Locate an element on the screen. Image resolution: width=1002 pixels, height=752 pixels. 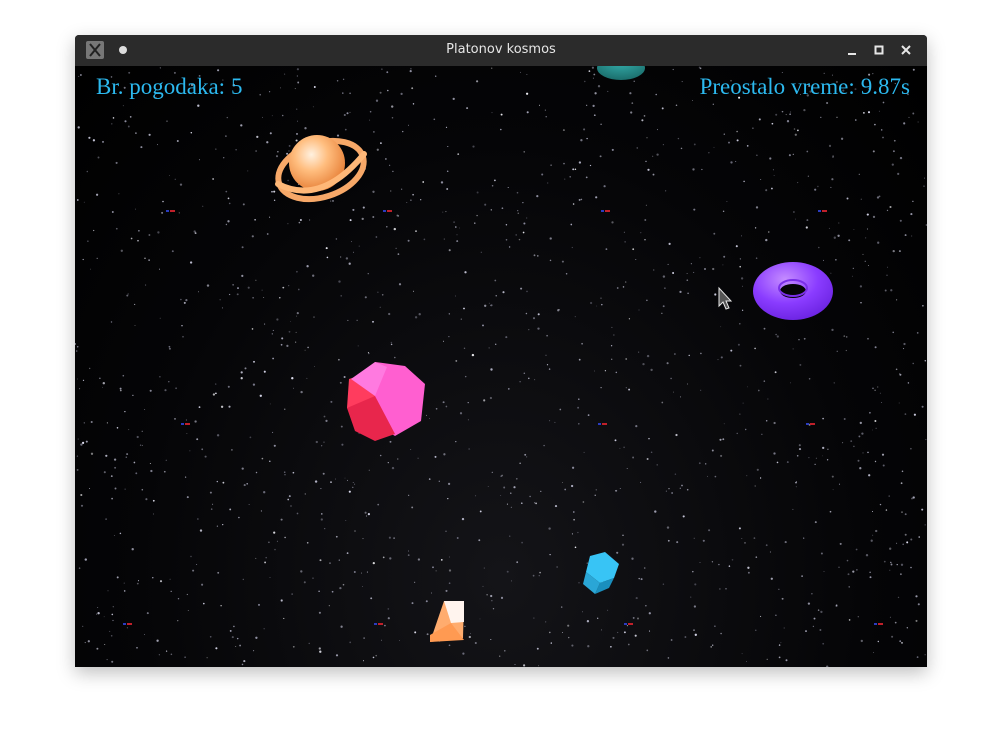
maximize-icon is located at coordinates (879, 50).